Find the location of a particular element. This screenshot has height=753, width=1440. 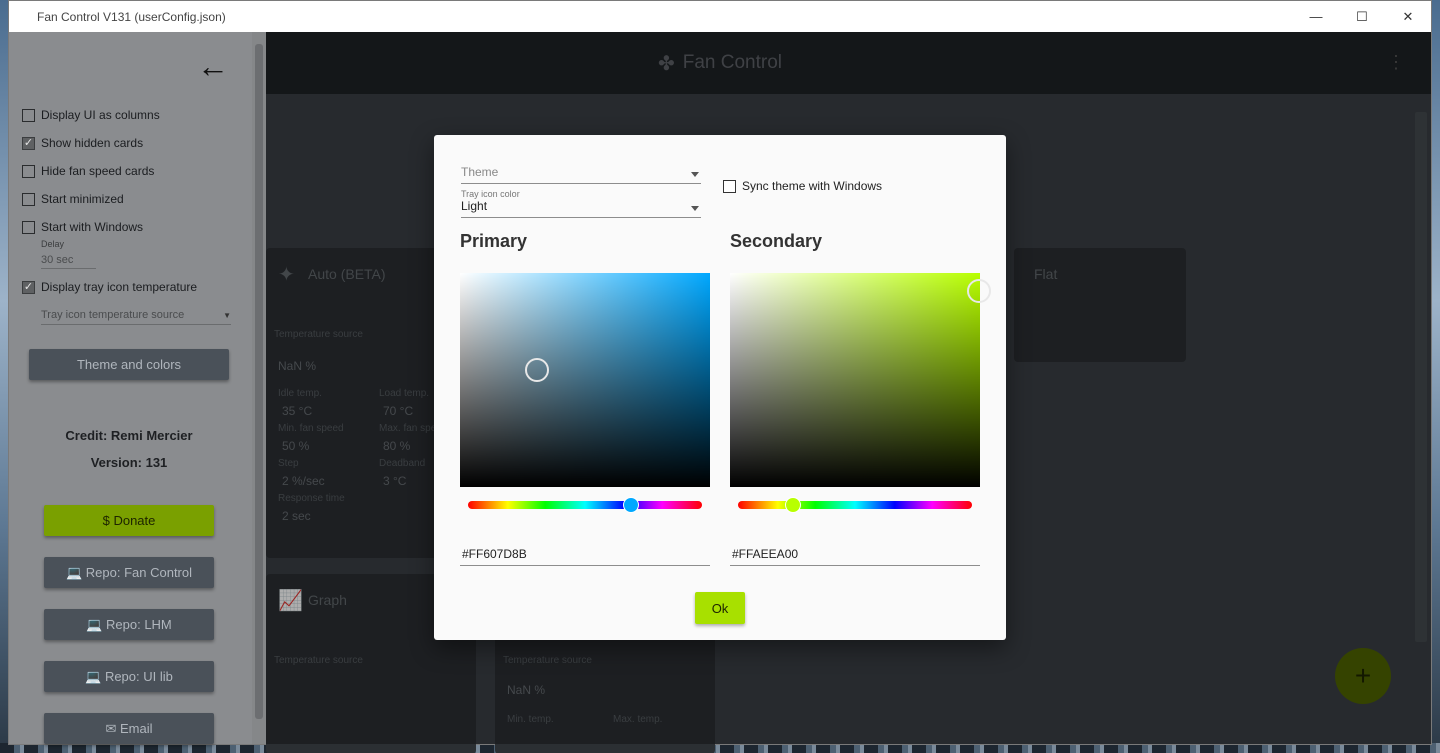

delay-input: 30 sec is located at coordinates (68, 261).